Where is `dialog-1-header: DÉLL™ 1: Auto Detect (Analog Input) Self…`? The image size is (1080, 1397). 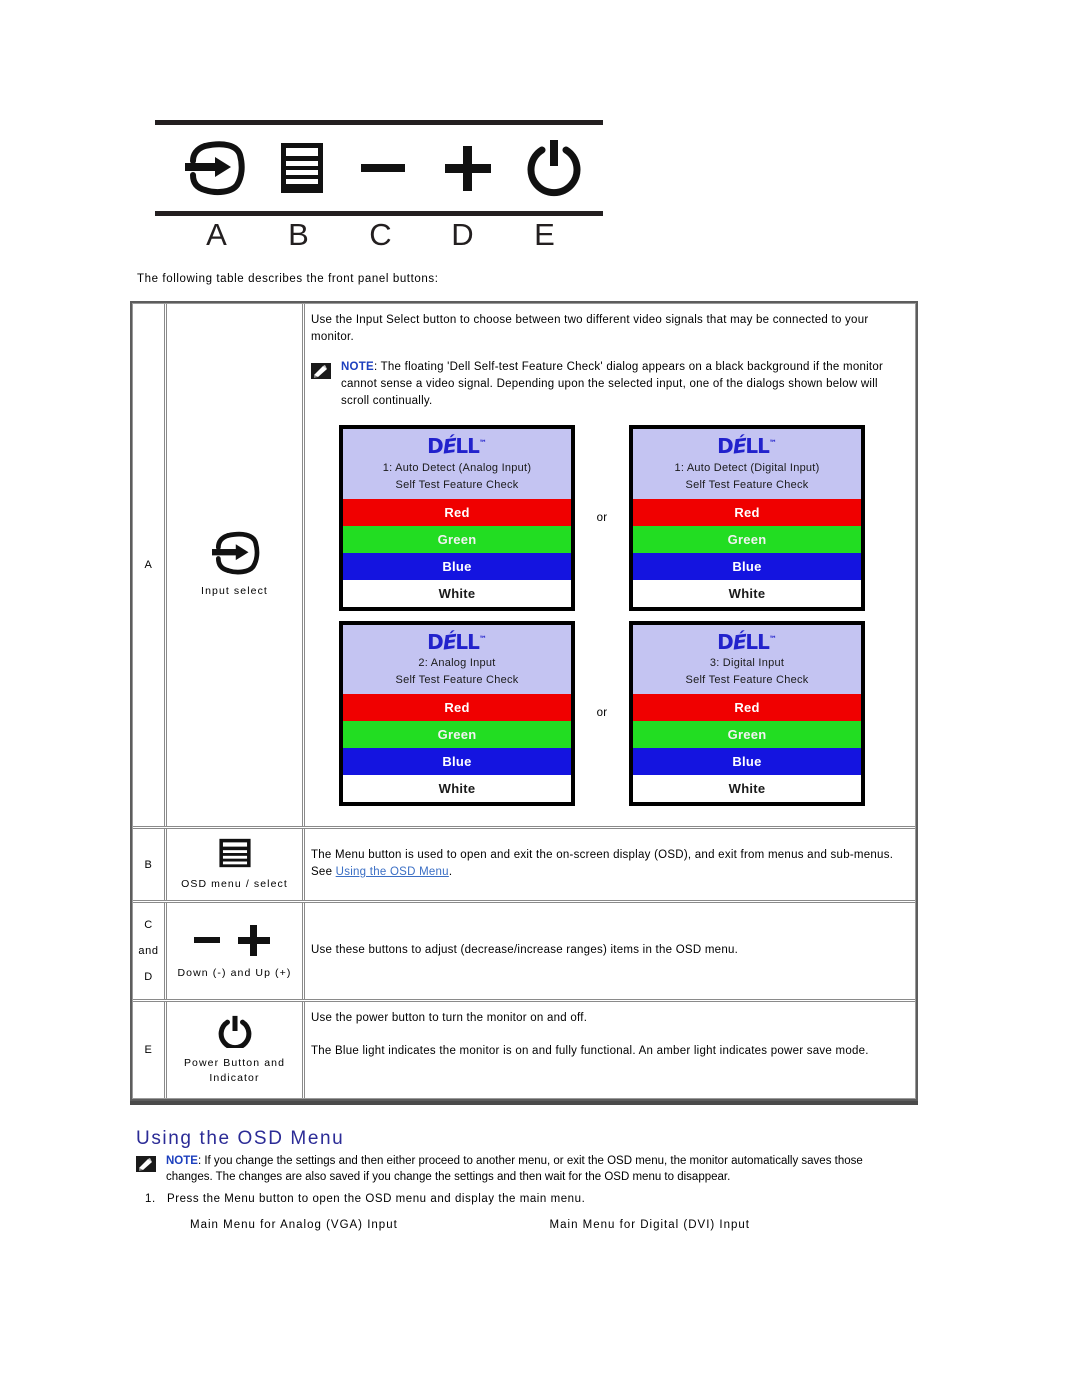 dialog-1-header: DÉLL™ 1: Auto Detect (Analog Input) Self… is located at coordinates (457, 464).